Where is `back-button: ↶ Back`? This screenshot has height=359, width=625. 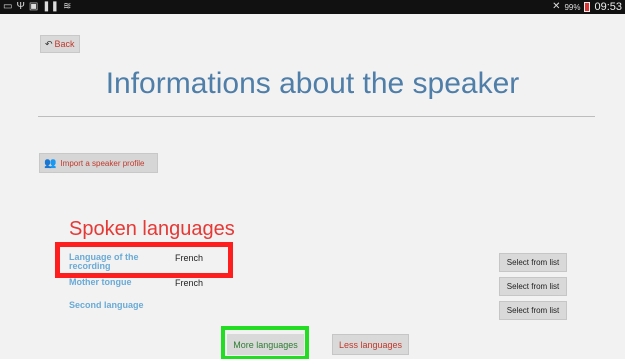
back-button: ↶ Back is located at coordinates (60, 44).